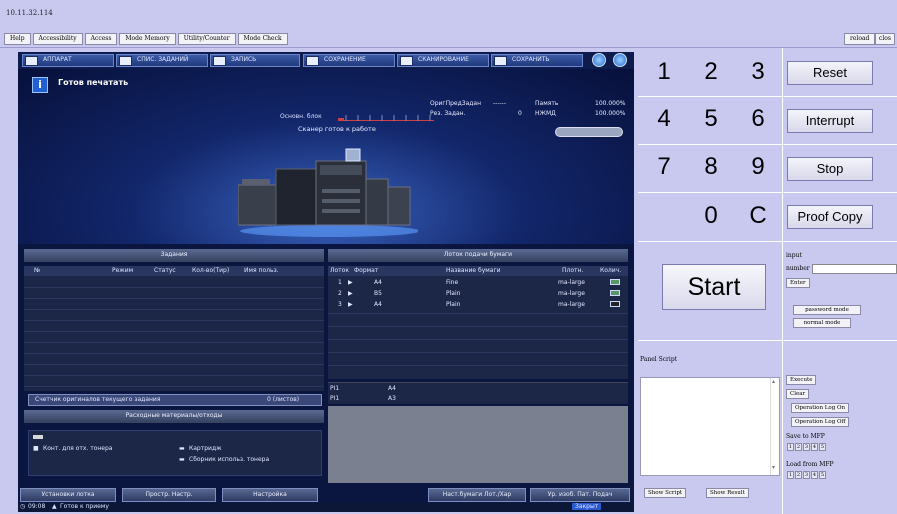  I want to click on operation-log-off-button: Operation Log Off, so click(820, 422).